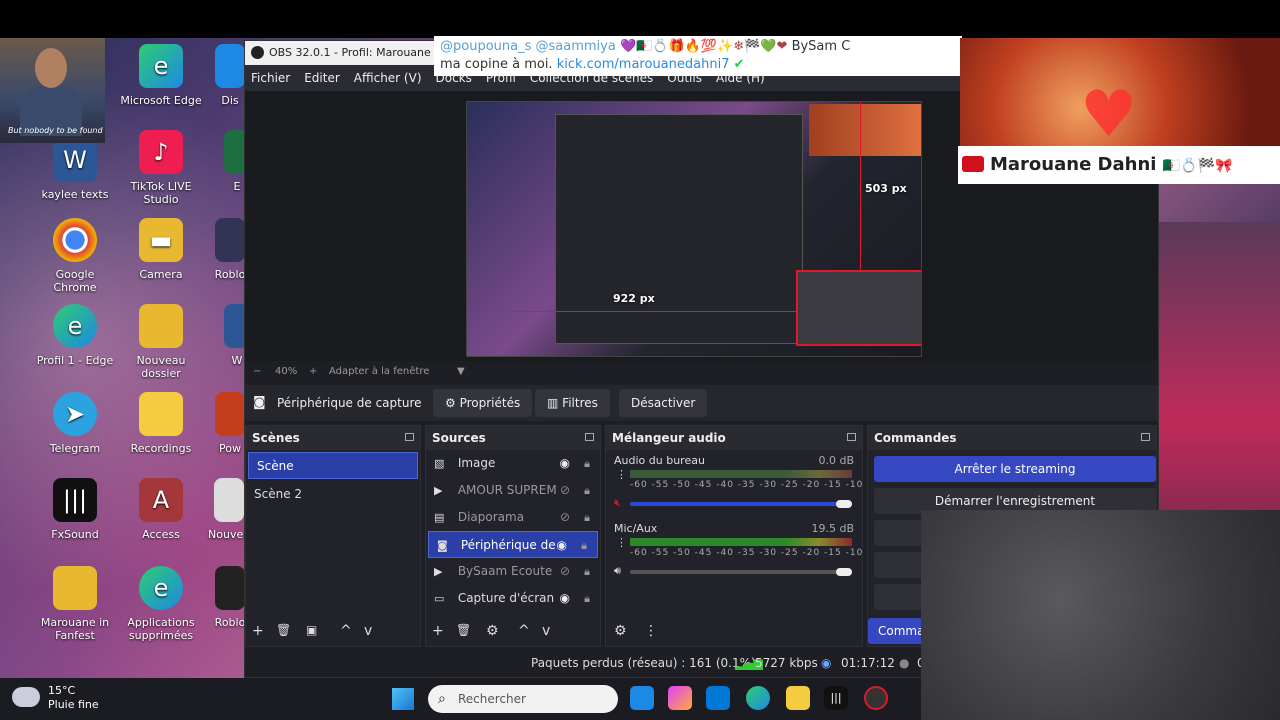  What do you see at coordinates (286, 371) in the screenshot?
I see `zoom-level: 40%` at bounding box center [286, 371].